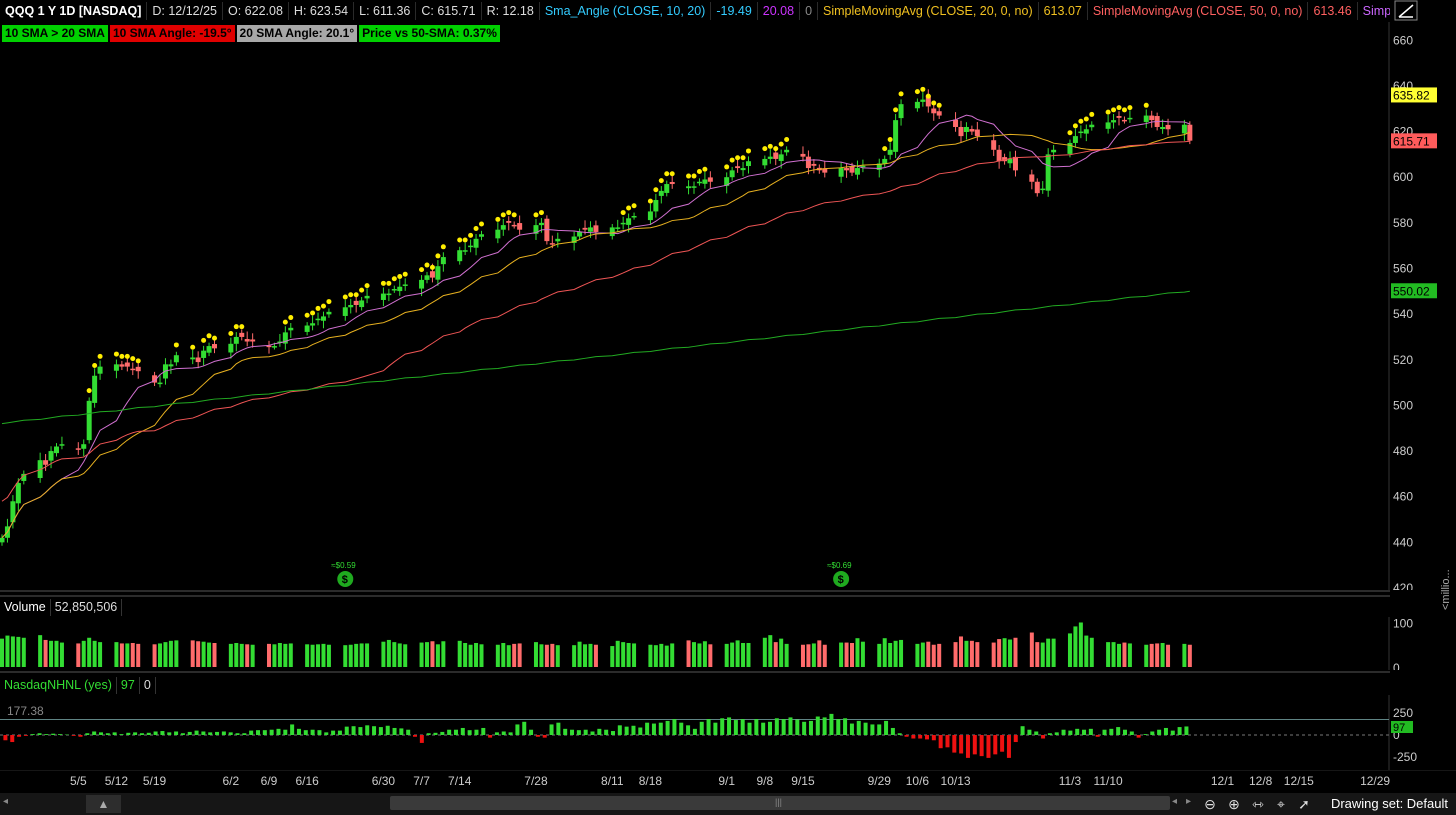  What do you see at coordinates (1198, 11) in the screenshot?
I see `sma50-study-label: SimpleMovingAvg (CLOSE, 50, 0, no)` at bounding box center [1198, 11].